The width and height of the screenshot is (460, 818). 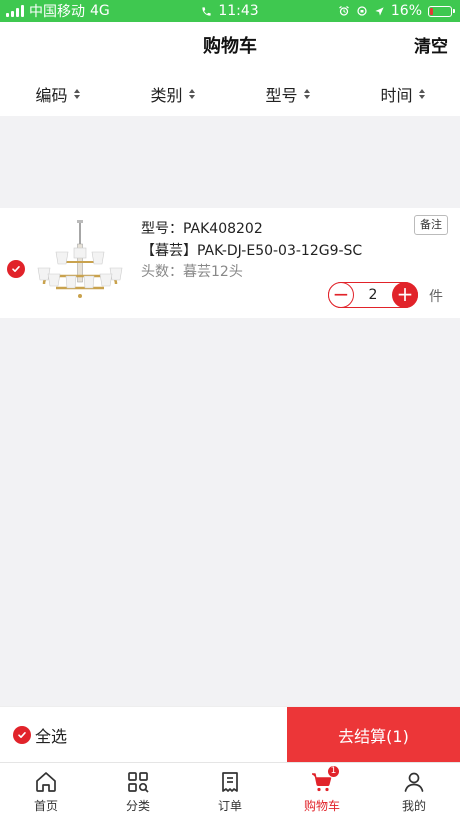 I want to click on checkout-bar: 全选 去结算(1), so click(x=230, y=734).